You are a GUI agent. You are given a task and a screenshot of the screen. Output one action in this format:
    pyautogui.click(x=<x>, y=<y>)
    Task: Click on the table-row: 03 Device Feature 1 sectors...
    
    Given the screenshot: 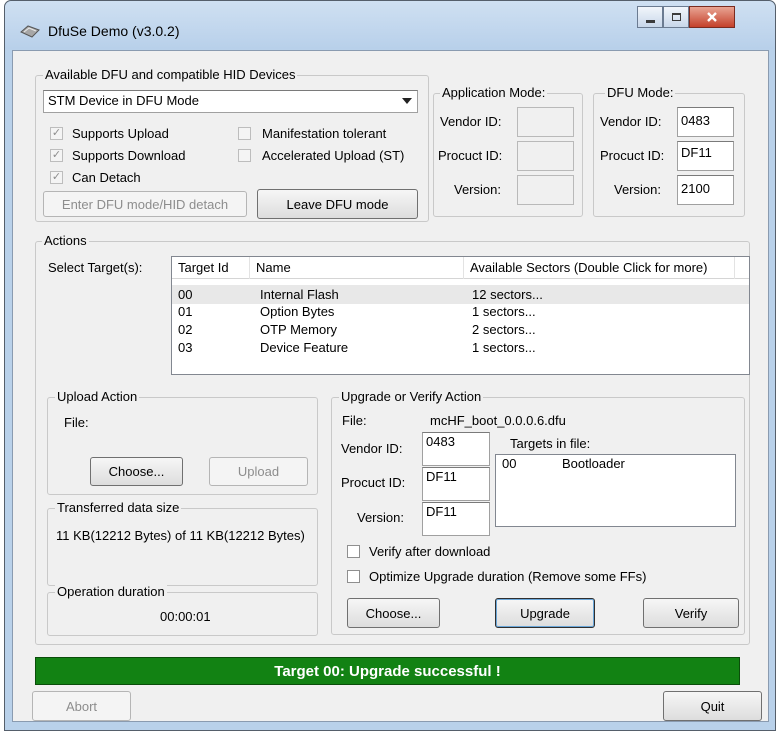 What is the action you would take?
    pyautogui.click(x=460, y=347)
    